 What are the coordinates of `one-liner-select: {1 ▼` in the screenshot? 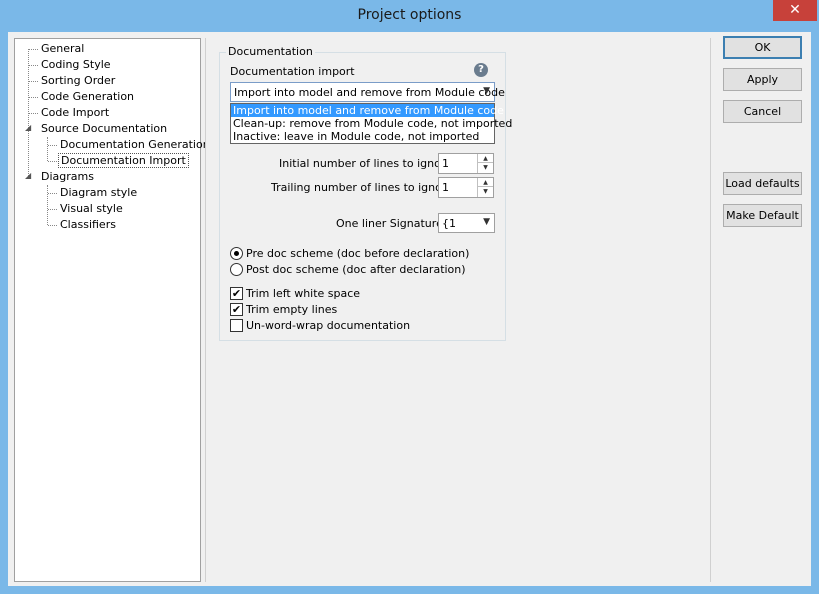 It's located at (466, 223).